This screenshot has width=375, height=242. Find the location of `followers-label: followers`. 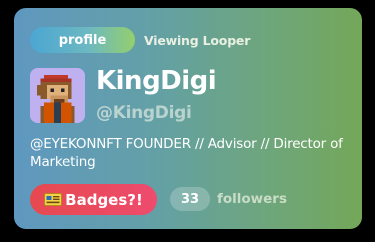

followers-label: followers is located at coordinates (252, 199).